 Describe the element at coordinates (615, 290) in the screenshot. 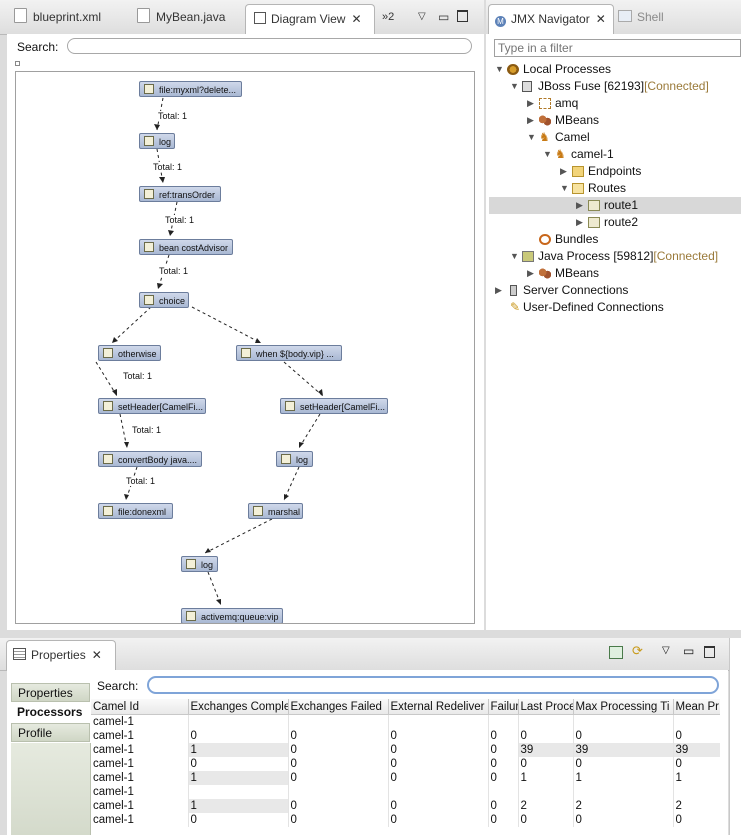

I see `tree-item-server-connections: ▶ Server Connections` at that location.